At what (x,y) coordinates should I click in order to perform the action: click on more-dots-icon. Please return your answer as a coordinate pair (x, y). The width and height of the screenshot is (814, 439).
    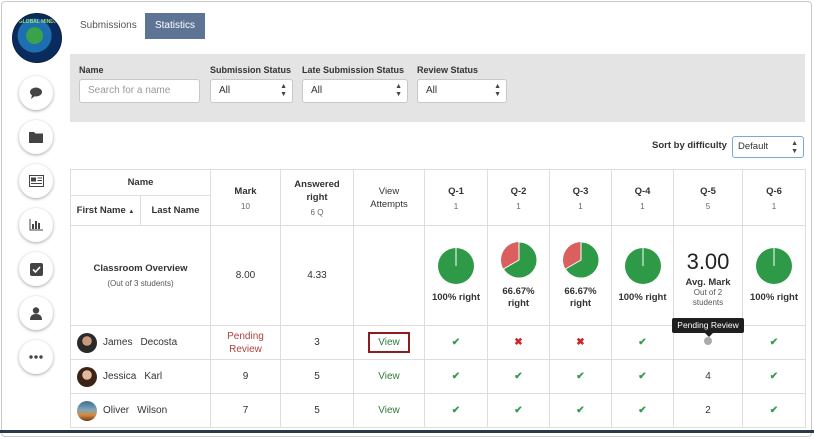
    Looking at the image, I should click on (36, 357).